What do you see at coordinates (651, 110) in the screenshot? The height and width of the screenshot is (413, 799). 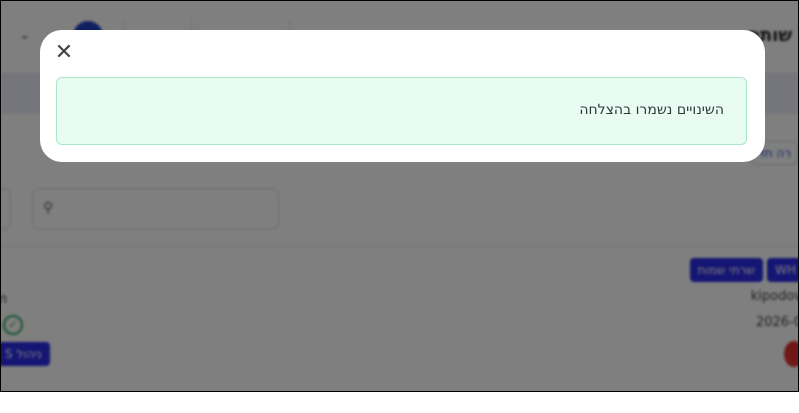 I see `success-message: השינויים נשמרו בהצלחה` at bounding box center [651, 110].